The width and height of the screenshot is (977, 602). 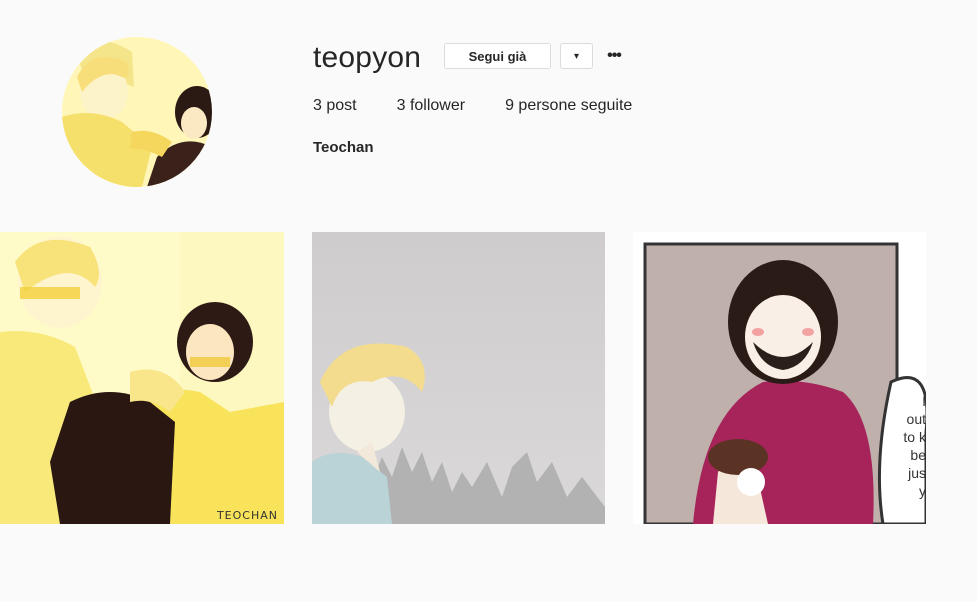 I want to click on post-thumbnail-1: TEOCHAN, so click(x=142, y=378).